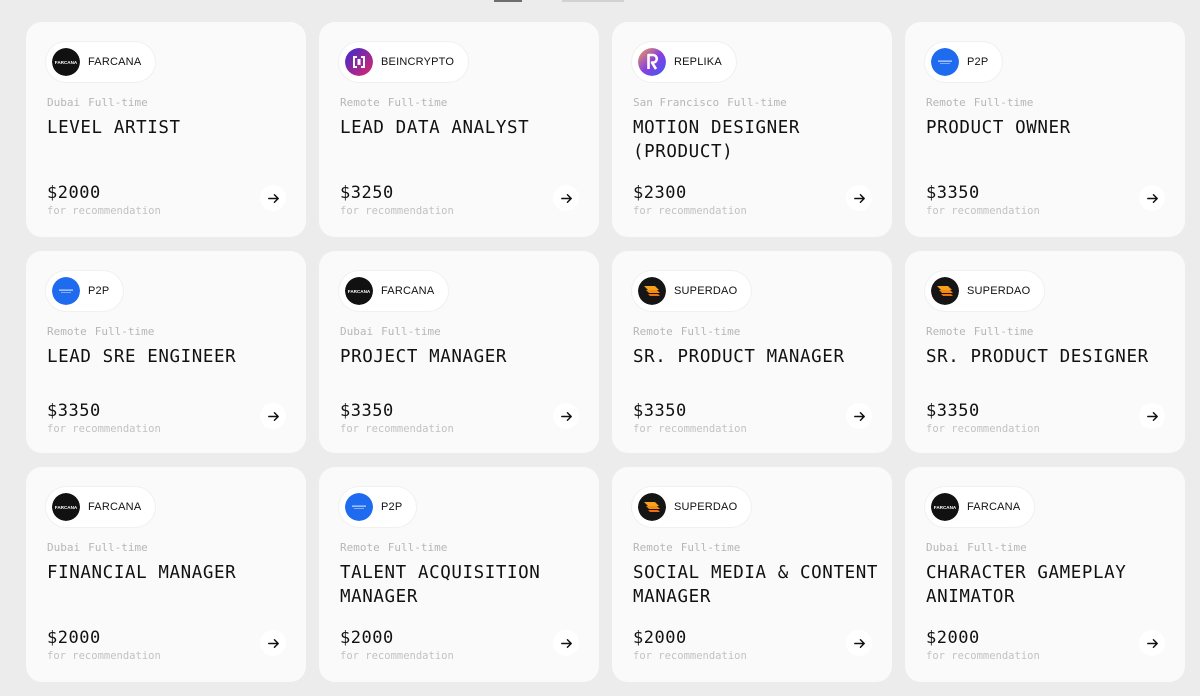 Image resolution: width=1200 pixels, height=696 pixels. What do you see at coordinates (600, 3) in the screenshot?
I see `top-tab-indicators` at bounding box center [600, 3].